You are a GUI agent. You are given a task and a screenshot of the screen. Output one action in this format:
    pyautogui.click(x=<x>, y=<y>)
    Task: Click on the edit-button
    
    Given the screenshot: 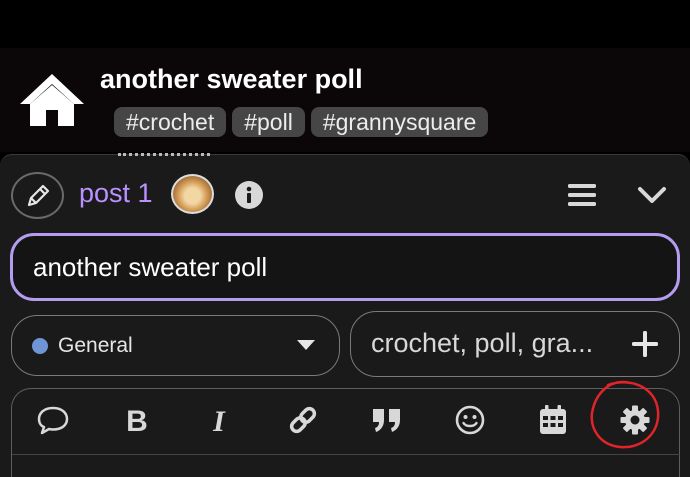 What is the action you would take?
    pyautogui.click(x=37, y=195)
    